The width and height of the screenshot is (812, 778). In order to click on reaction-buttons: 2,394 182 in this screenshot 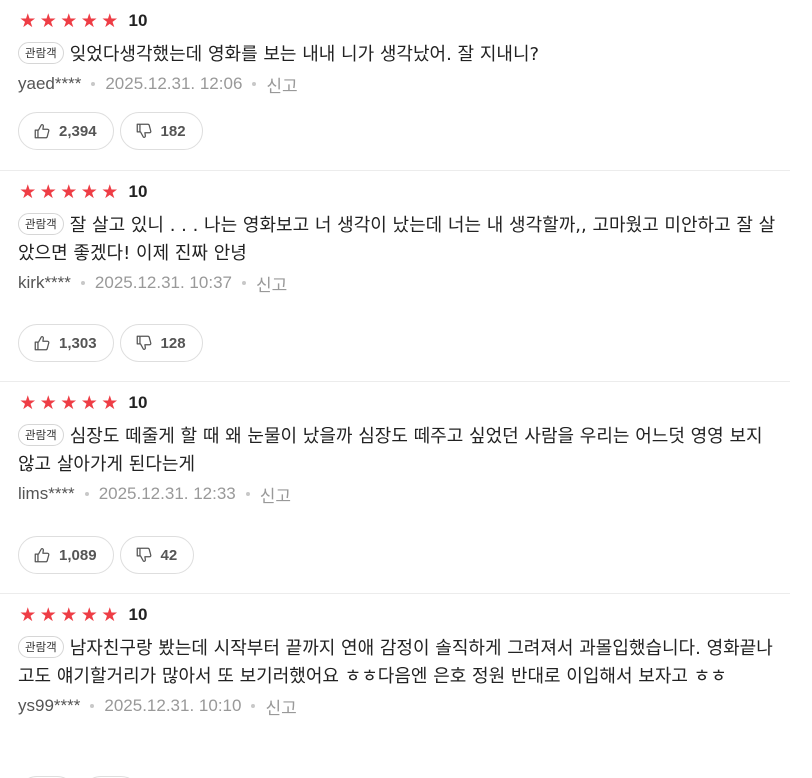, I will do `click(110, 131)`.